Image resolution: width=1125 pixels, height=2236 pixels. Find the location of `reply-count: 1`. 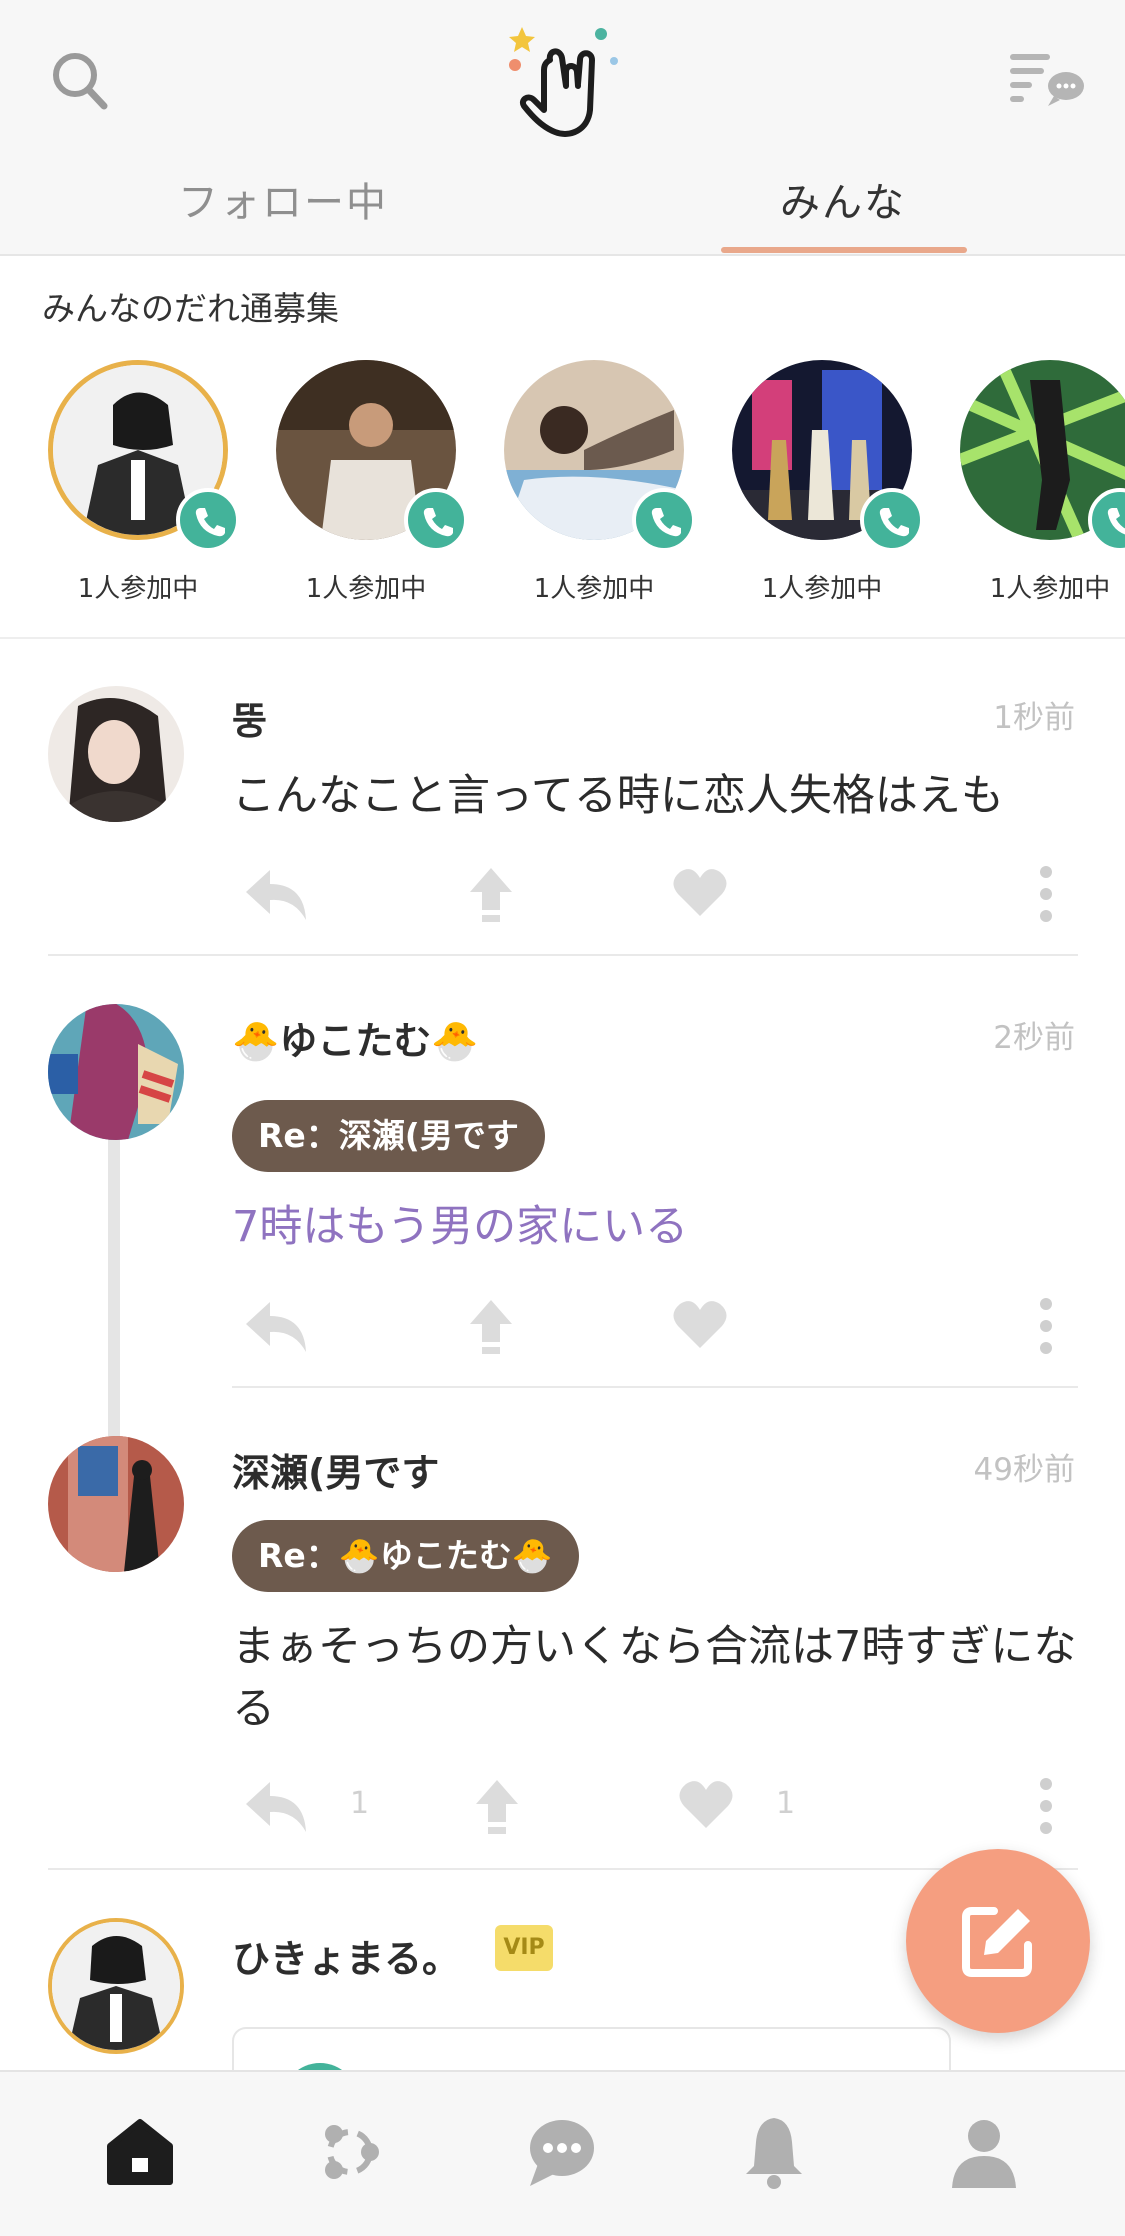

reply-count: 1 is located at coordinates (360, 1803).